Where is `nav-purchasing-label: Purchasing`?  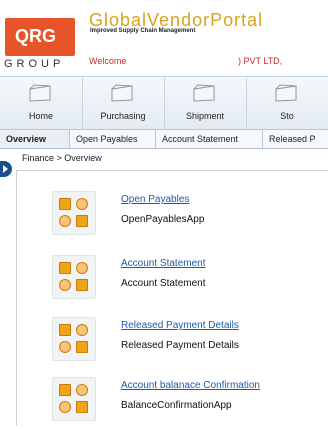 nav-purchasing-label: Purchasing is located at coordinates (123, 116).